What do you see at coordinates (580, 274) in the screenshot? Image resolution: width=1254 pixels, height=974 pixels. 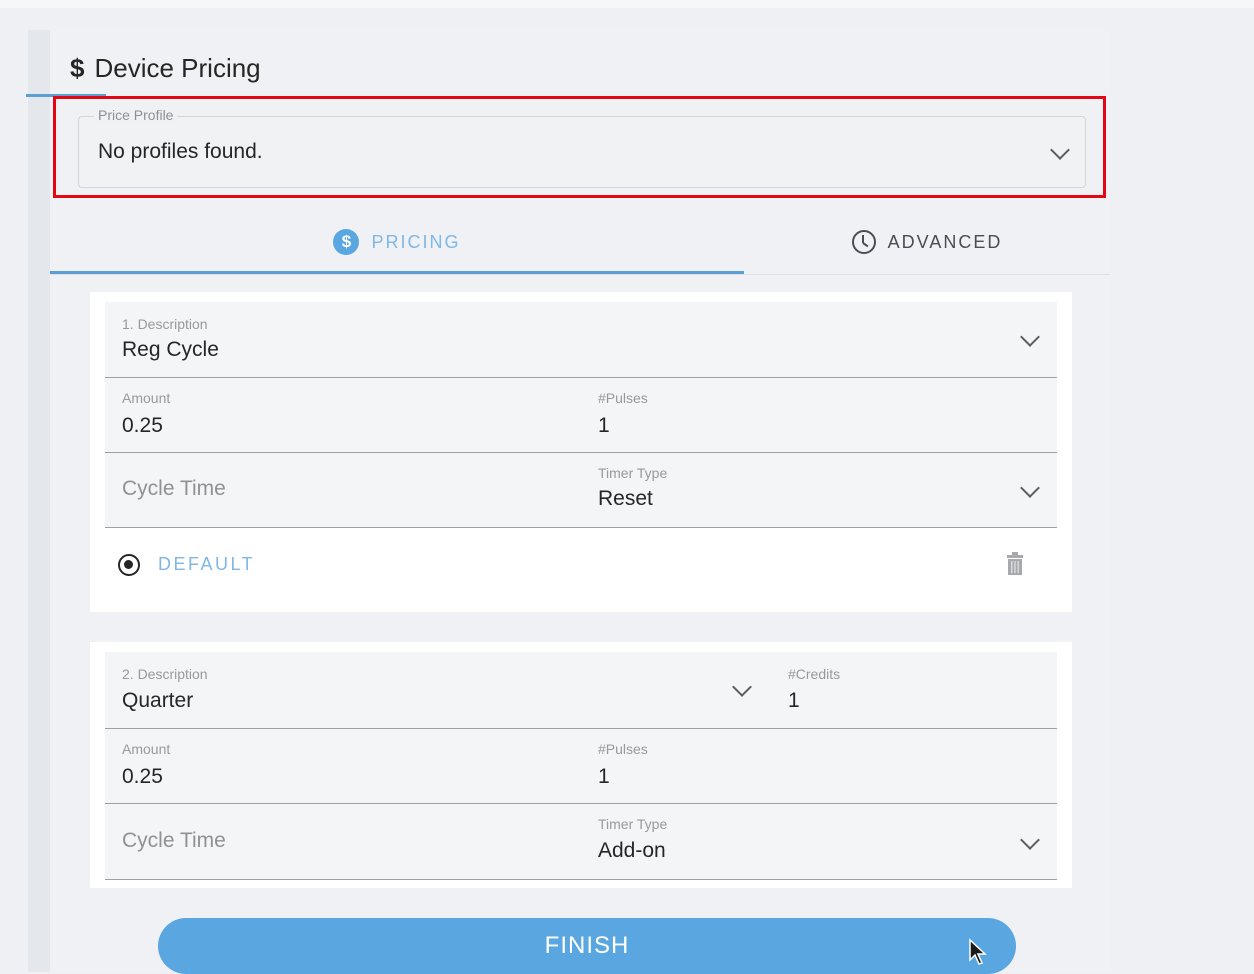 I see `tab-divider` at bounding box center [580, 274].